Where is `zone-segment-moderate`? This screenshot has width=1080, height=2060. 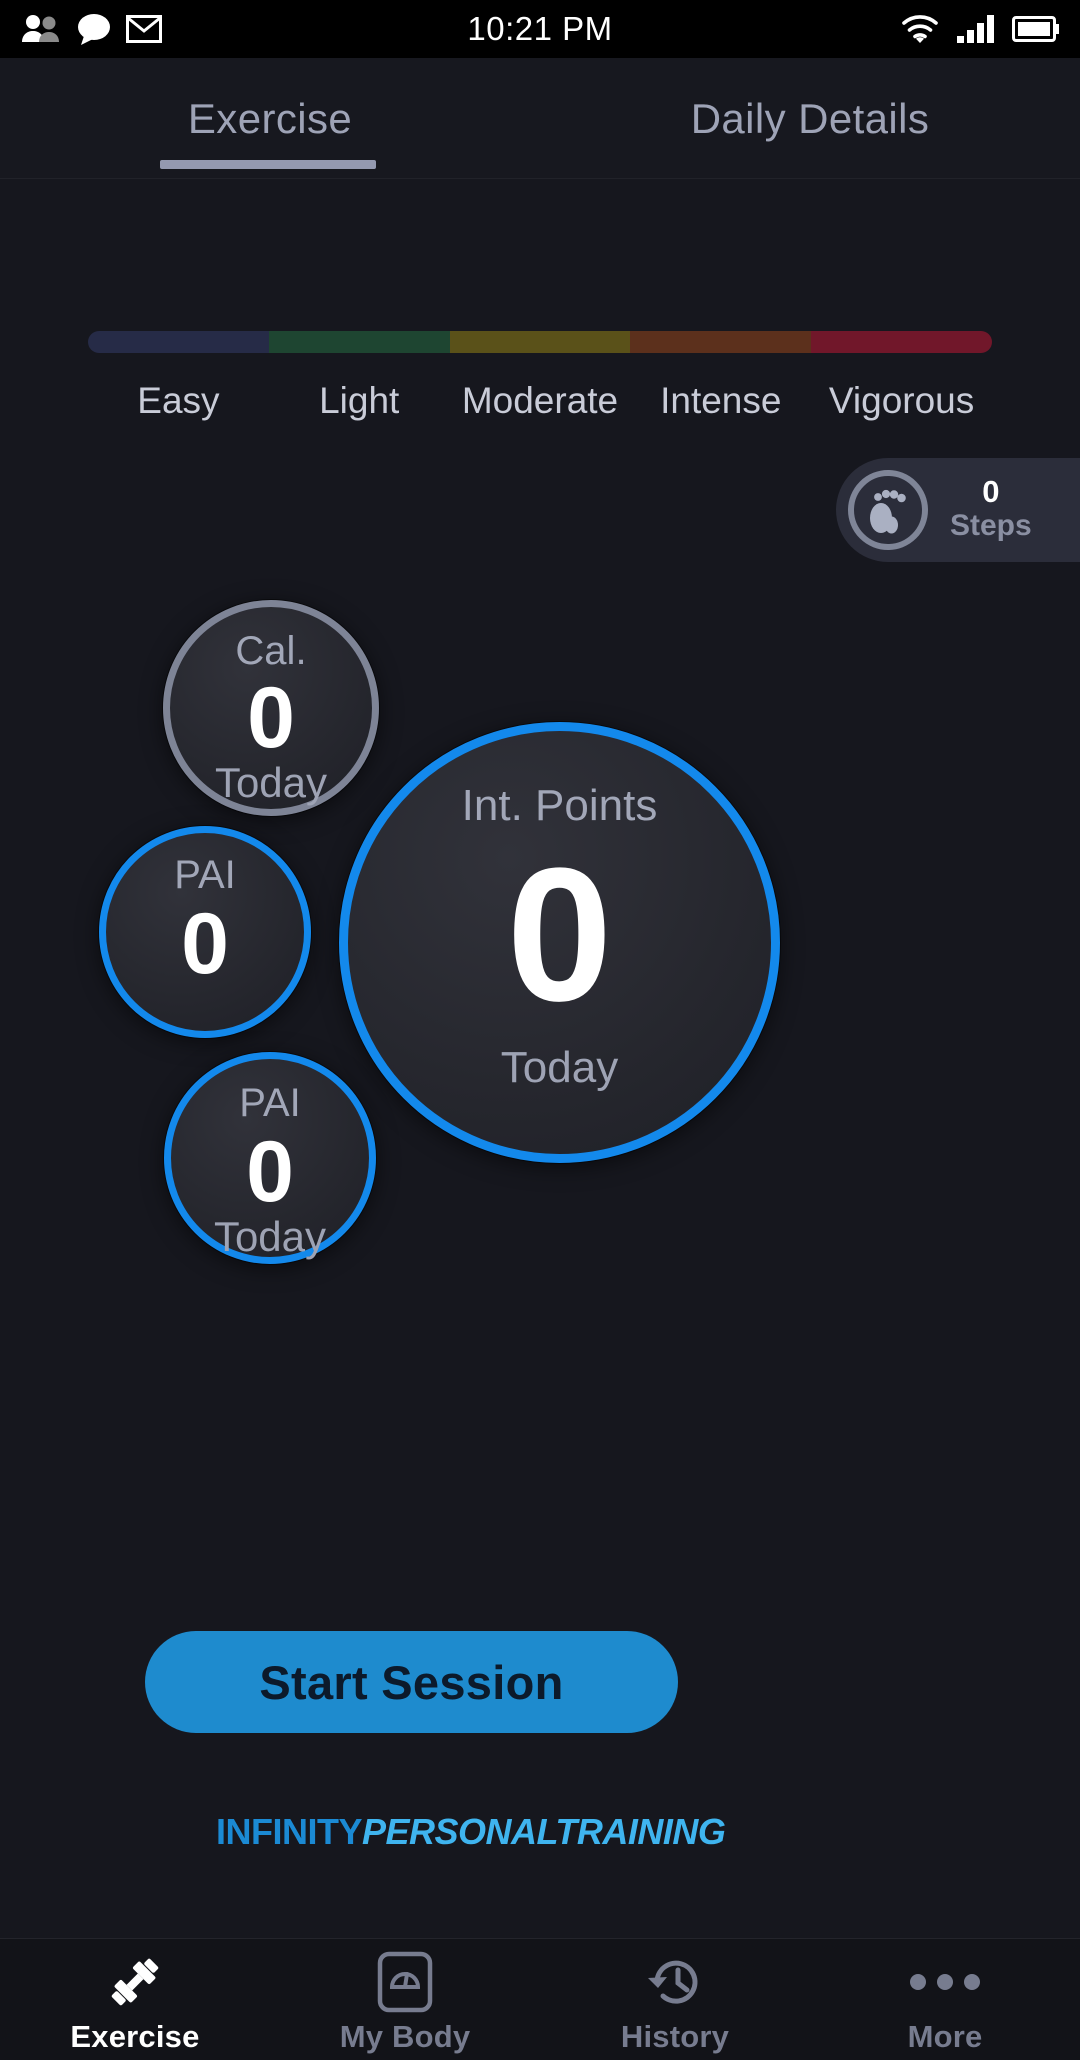
zone-segment-moderate is located at coordinates (540, 342).